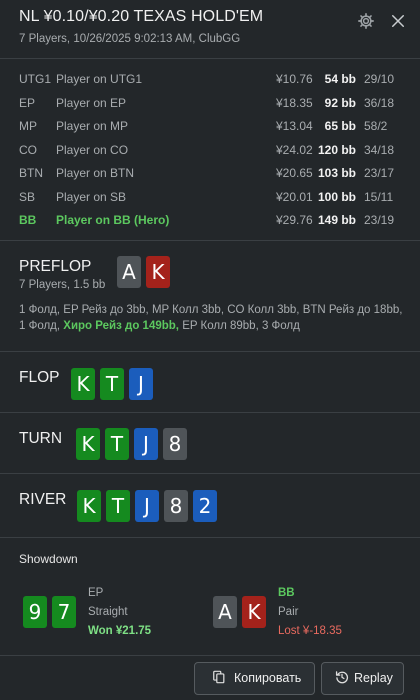 The image size is (420, 700). I want to click on player-position: EP, so click(27, 102).